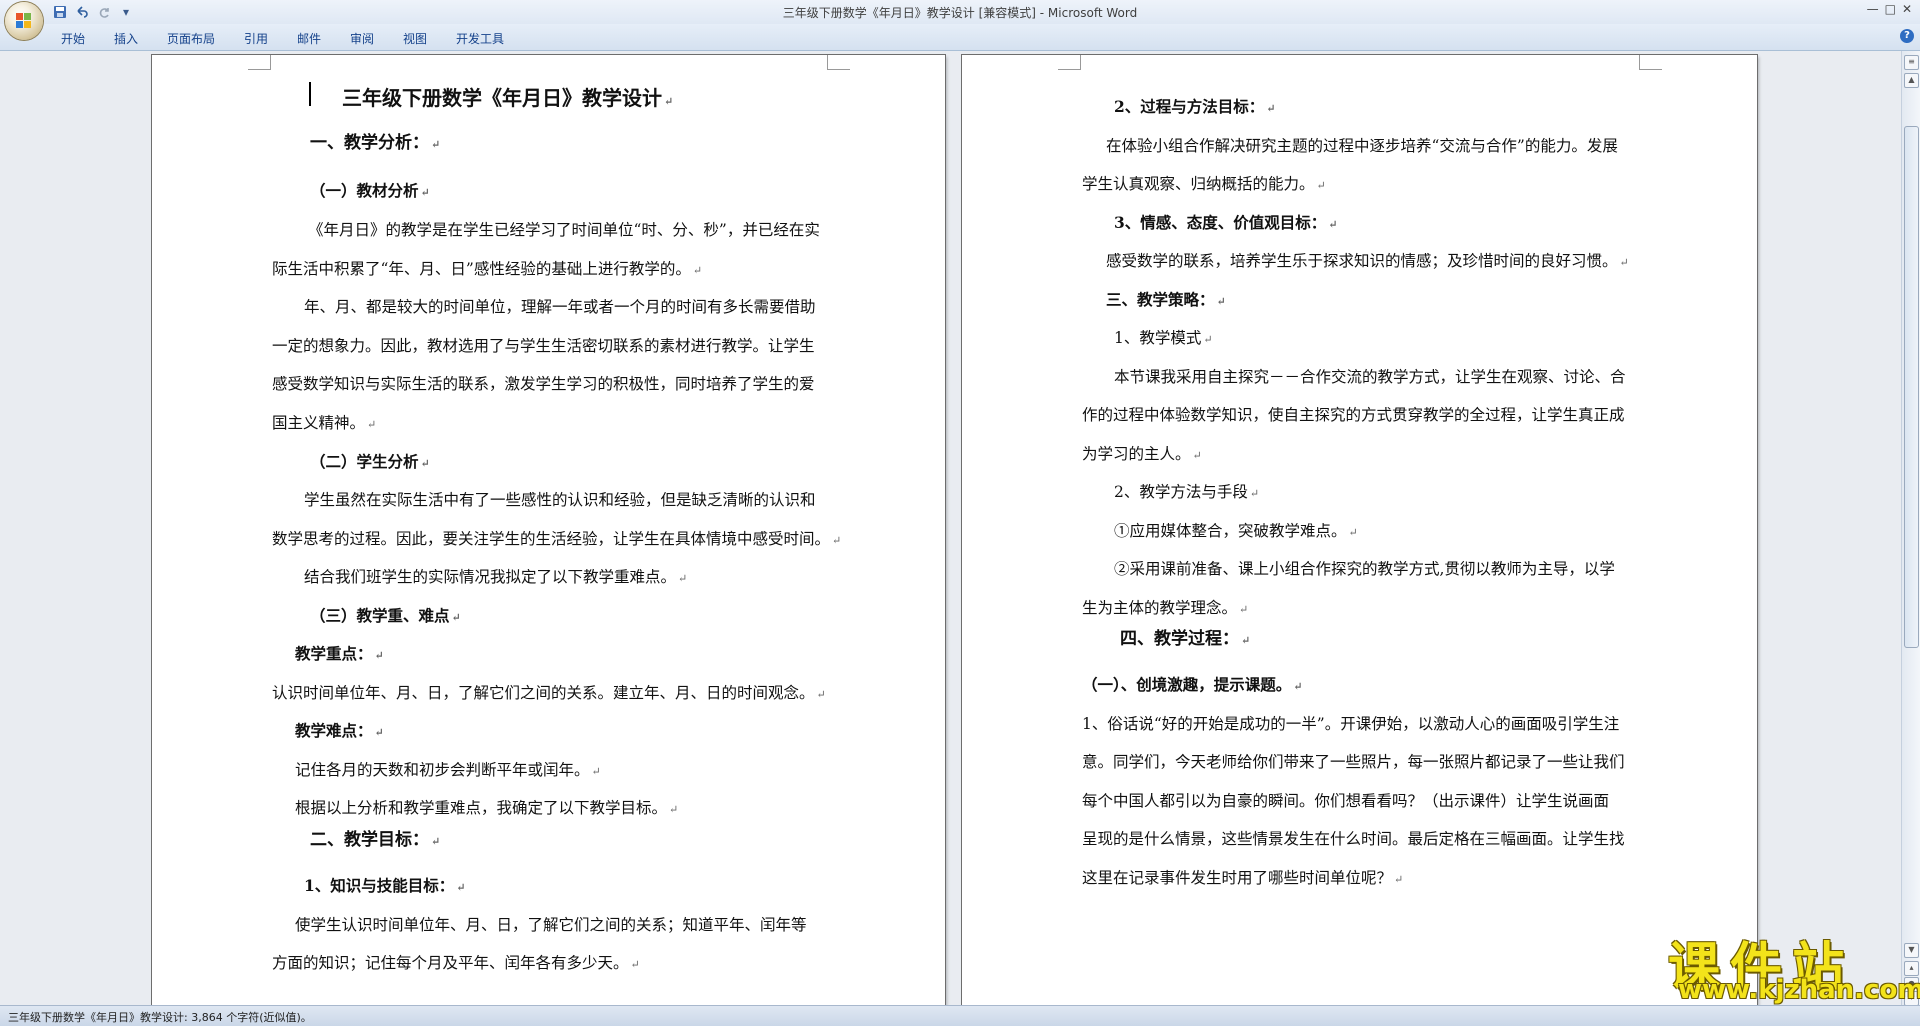 Image resolution: width=1920 pixels, height=1026 pixels. What do you see at coordinates (160, 1017) in the screenshot?
I see `status-text: 三年级下册数学《年月日》教学设计: 3,864 个字符(近似值)。` at bounding box center [160, 1017].